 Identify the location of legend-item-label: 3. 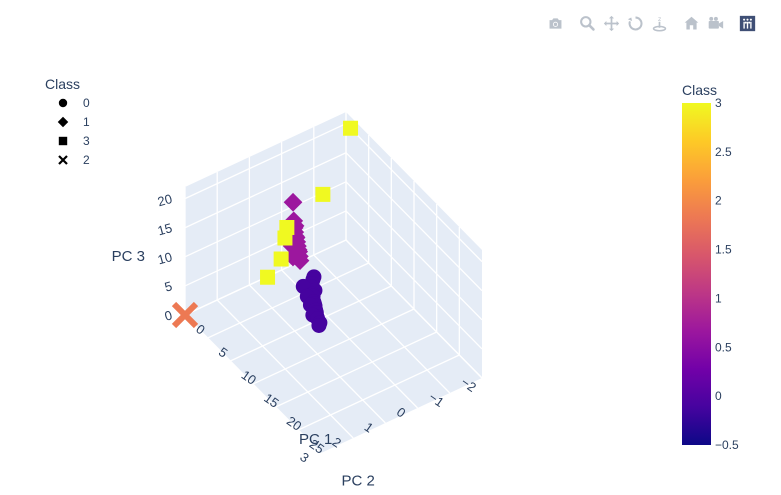
(86, 141).